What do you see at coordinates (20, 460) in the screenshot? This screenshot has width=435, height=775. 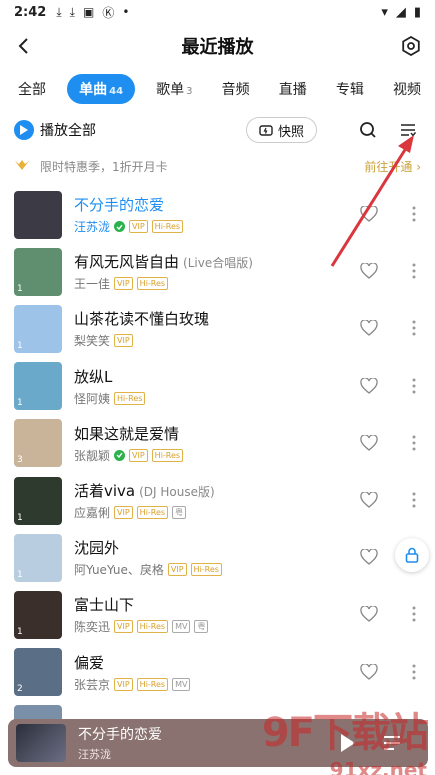 I see `play-count-badge: 3` at bounding box center [20, 460].